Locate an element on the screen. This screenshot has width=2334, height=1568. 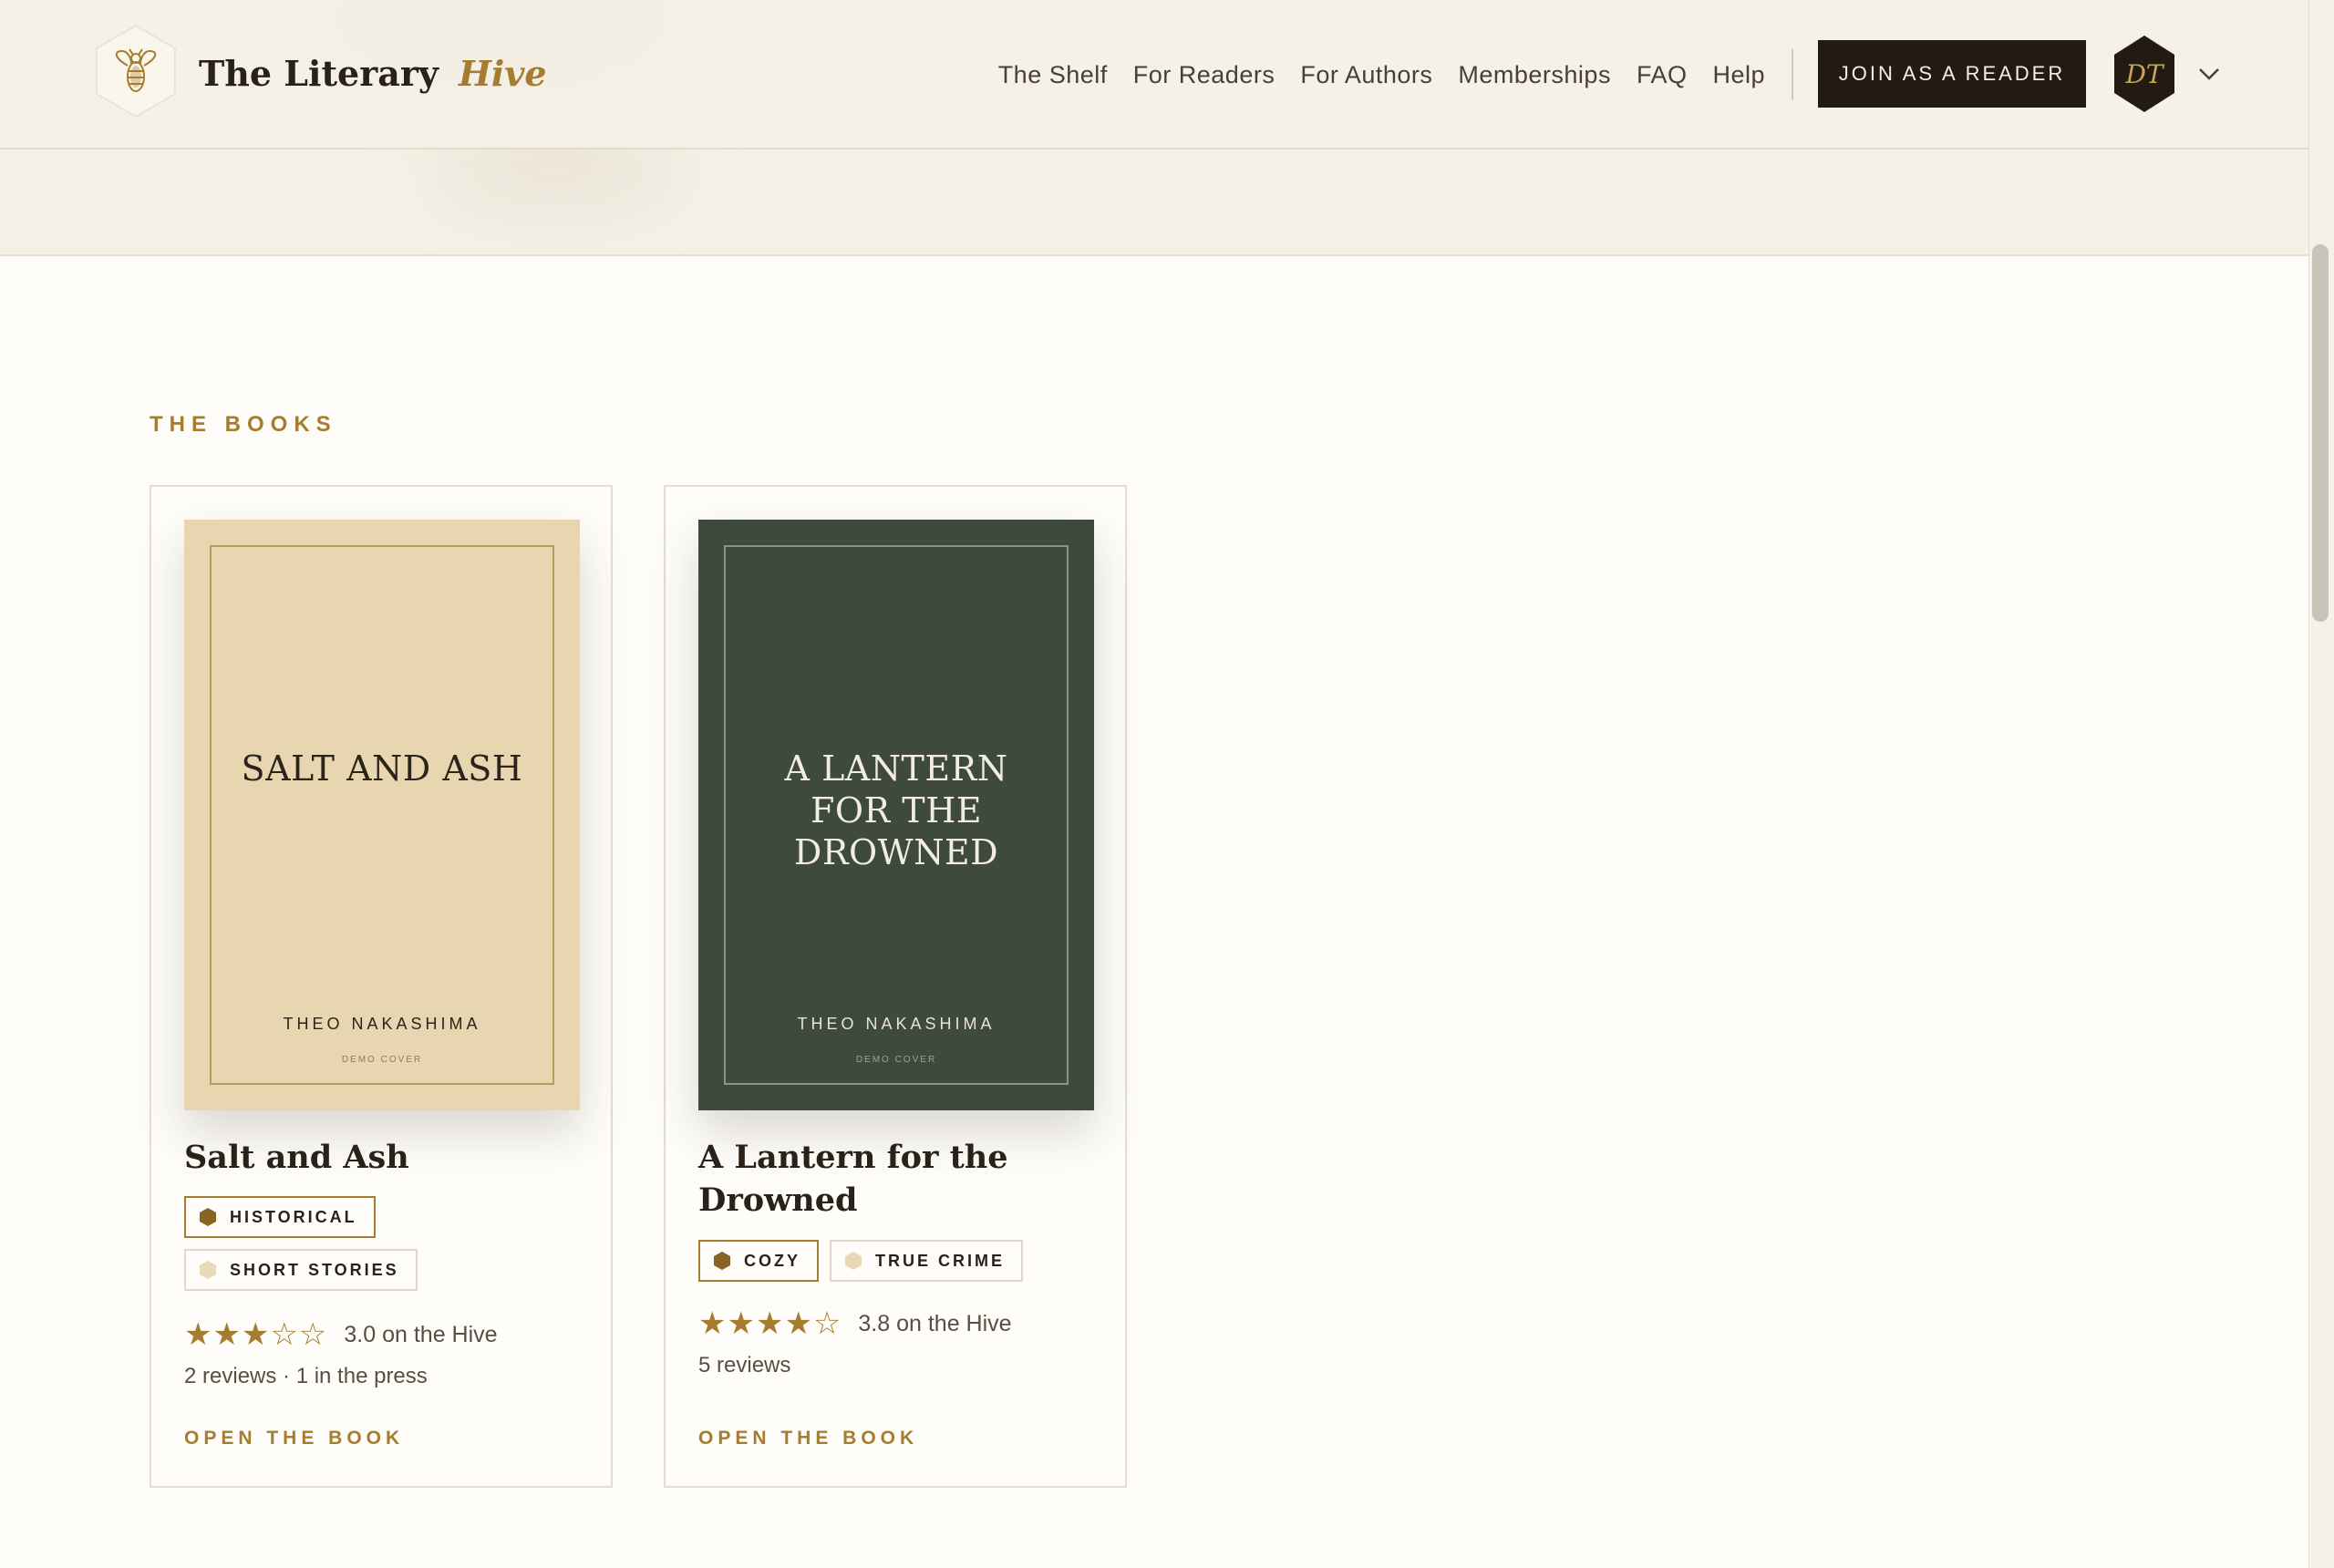
genre-tag-short-stories: SHORT STORIES is located at coordinates (301, 1270).